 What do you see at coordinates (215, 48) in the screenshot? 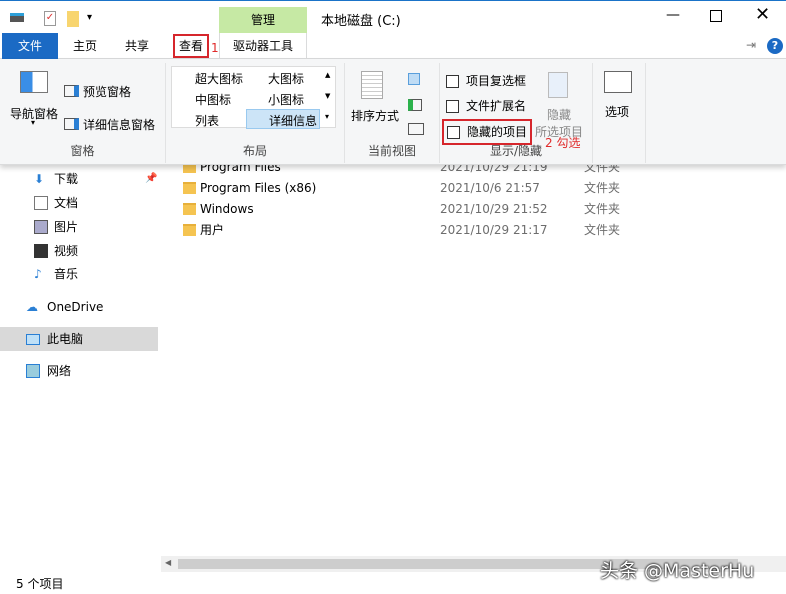
I see `step1-annotation: 1` at bounding box center [215, 48].